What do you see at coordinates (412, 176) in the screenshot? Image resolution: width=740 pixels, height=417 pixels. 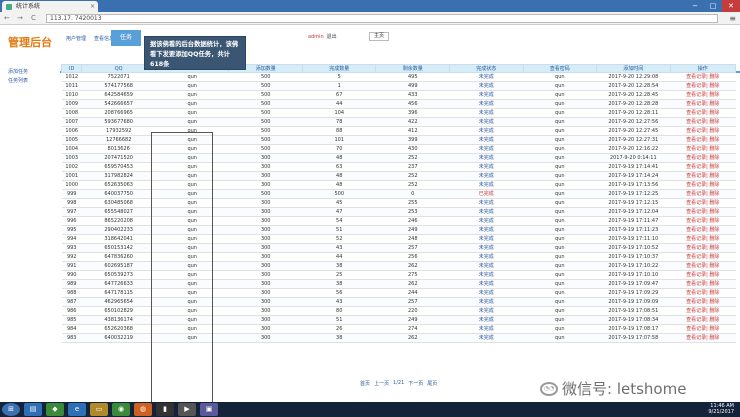 I see `cell-remaining: 252` at bounding box center [412, 176].